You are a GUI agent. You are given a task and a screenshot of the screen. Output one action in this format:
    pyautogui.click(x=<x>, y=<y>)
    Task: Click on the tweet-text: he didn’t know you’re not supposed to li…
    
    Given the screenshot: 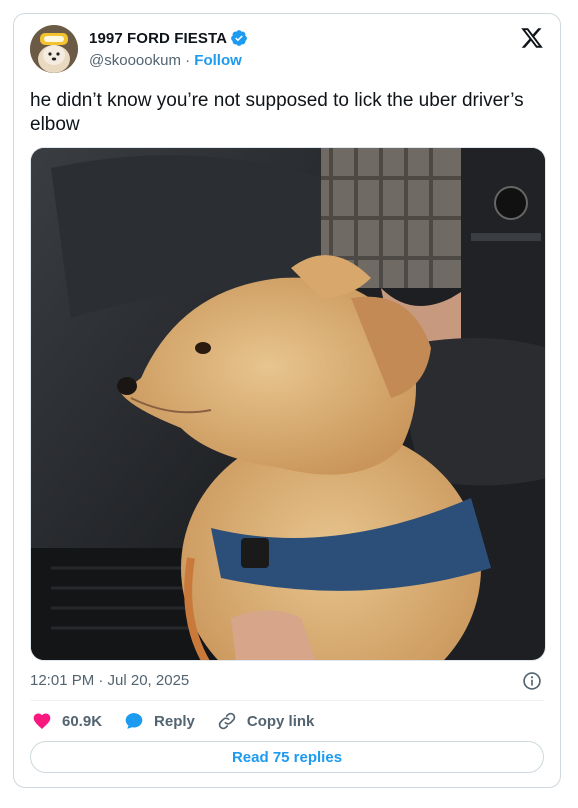 What is the action you would take?
    pyautogui.click(x=277, y=112)
    